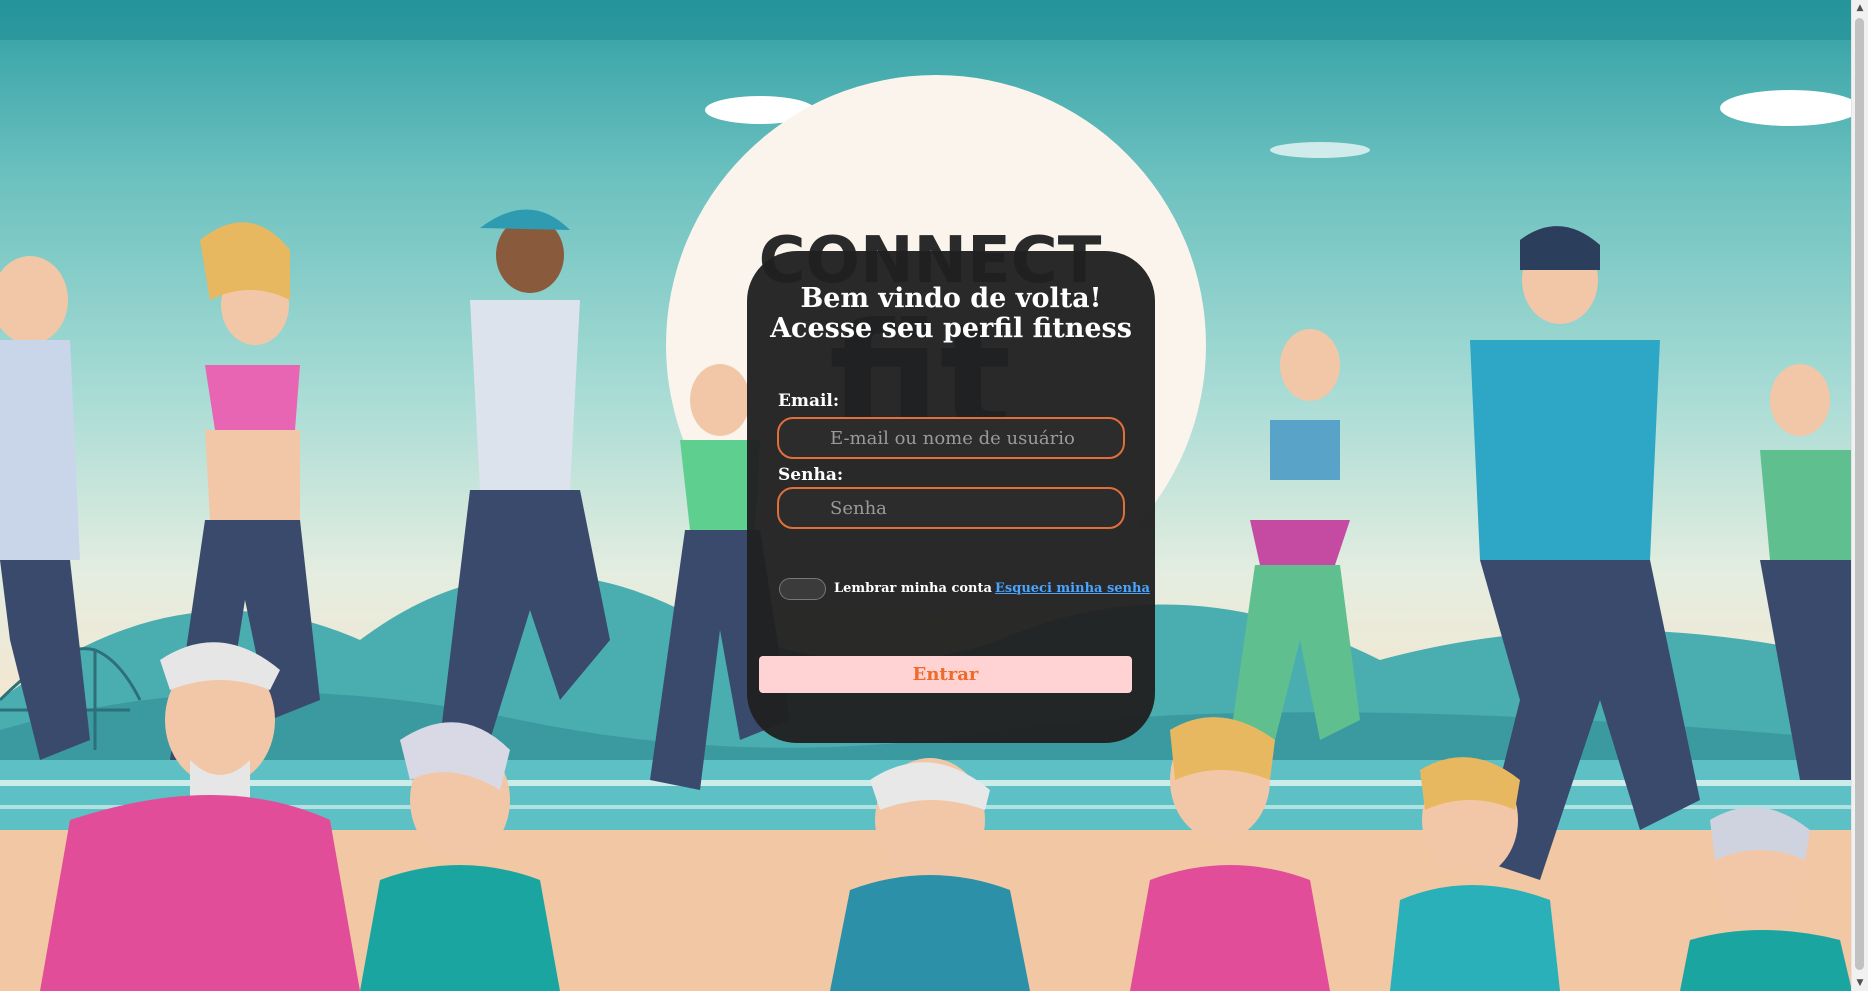  Describe the element at coordinates (802, 589) in the screenshot. I see `remember-toggle` at that location.